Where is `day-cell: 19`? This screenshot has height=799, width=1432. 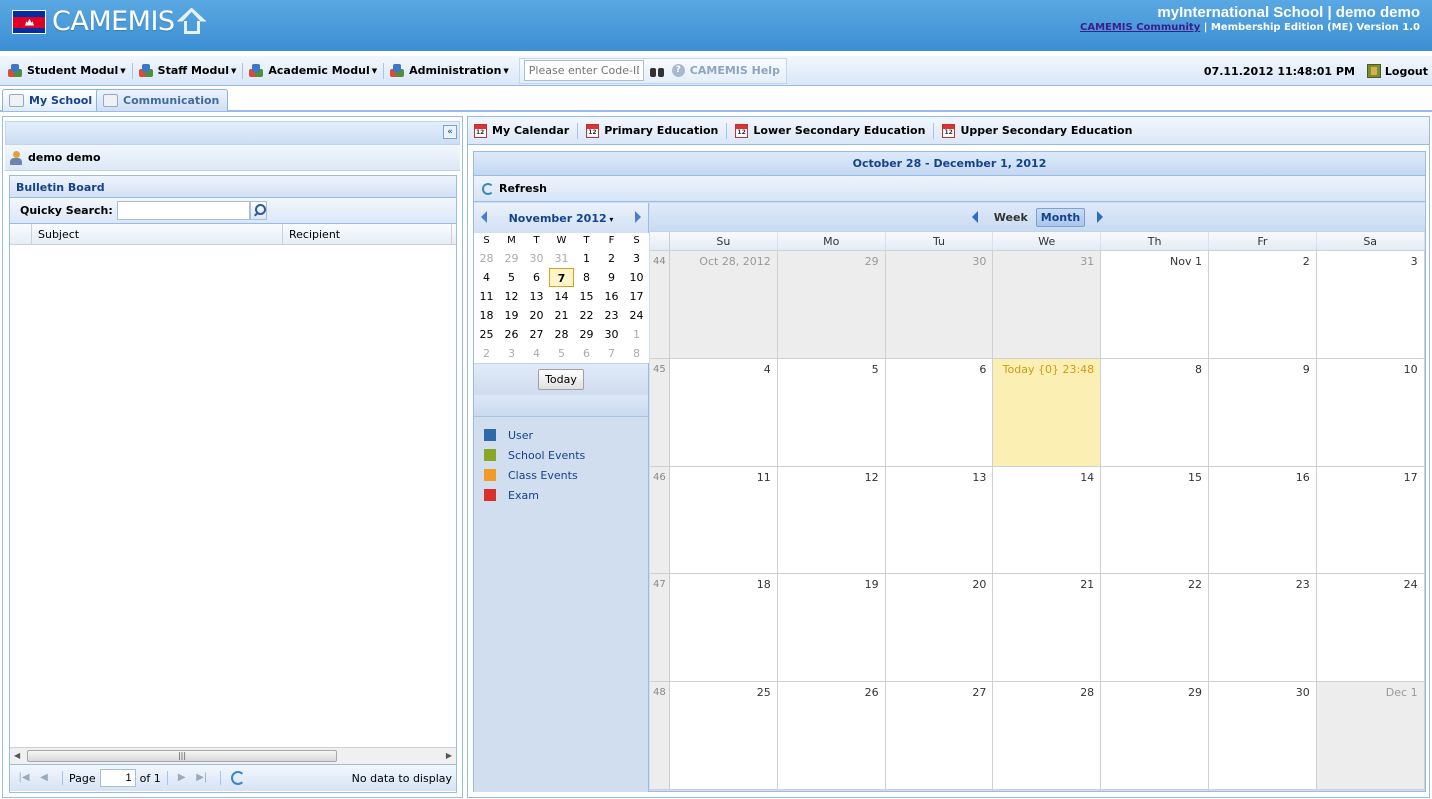
day-cell: 19 is located at coordinates (832, 628).